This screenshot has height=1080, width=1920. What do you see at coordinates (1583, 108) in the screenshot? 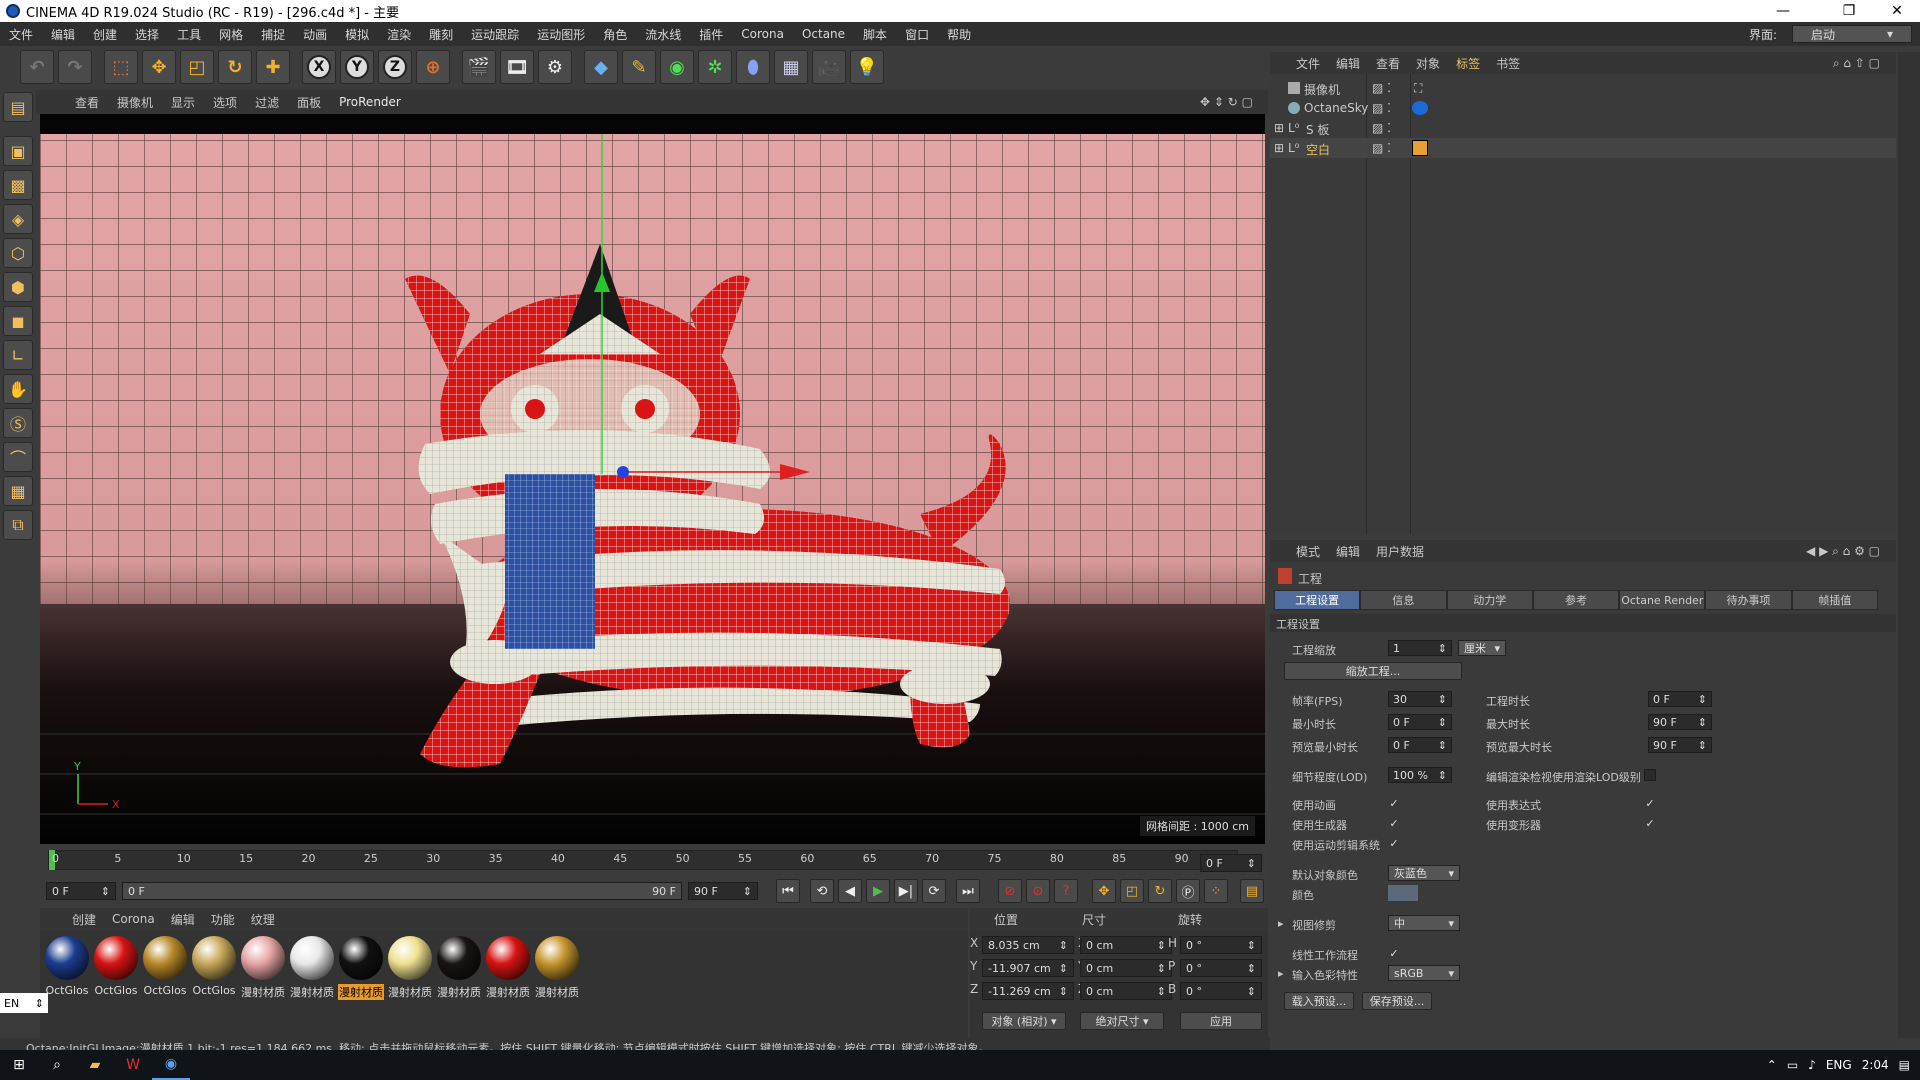
I see `object-row-octanesky: OctaneSky ▨ ⁚` at bounding box center [1583, 108].